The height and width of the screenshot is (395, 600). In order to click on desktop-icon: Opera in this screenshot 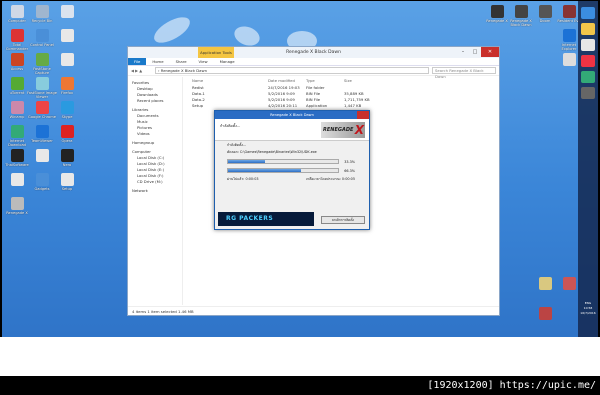, I will do `click(67, 134)`.